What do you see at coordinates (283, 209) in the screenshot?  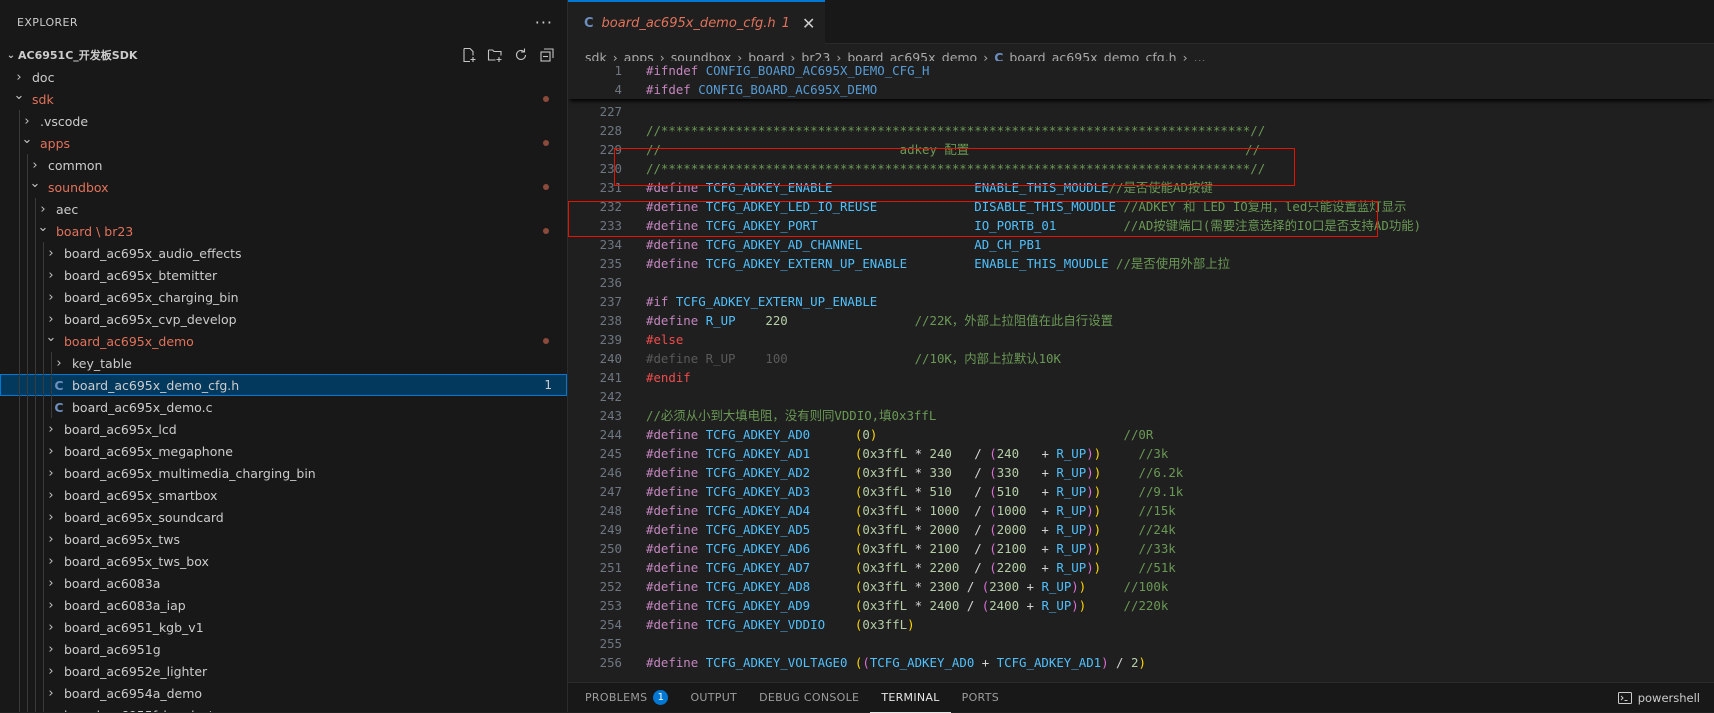 I see `tree-folder: › aec` at bounding box center [283, 209].